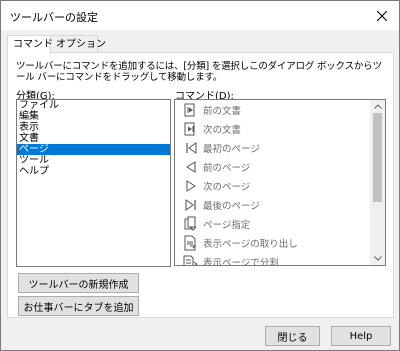 The width and height of the screenshot is (400, 351). I want to click on close-window-button, so click(382, 15).